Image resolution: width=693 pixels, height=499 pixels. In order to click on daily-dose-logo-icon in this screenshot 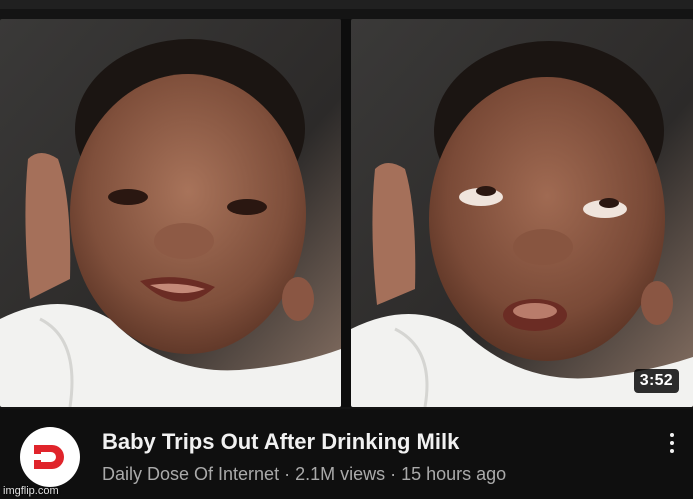, I will do `click(50, 457)`.